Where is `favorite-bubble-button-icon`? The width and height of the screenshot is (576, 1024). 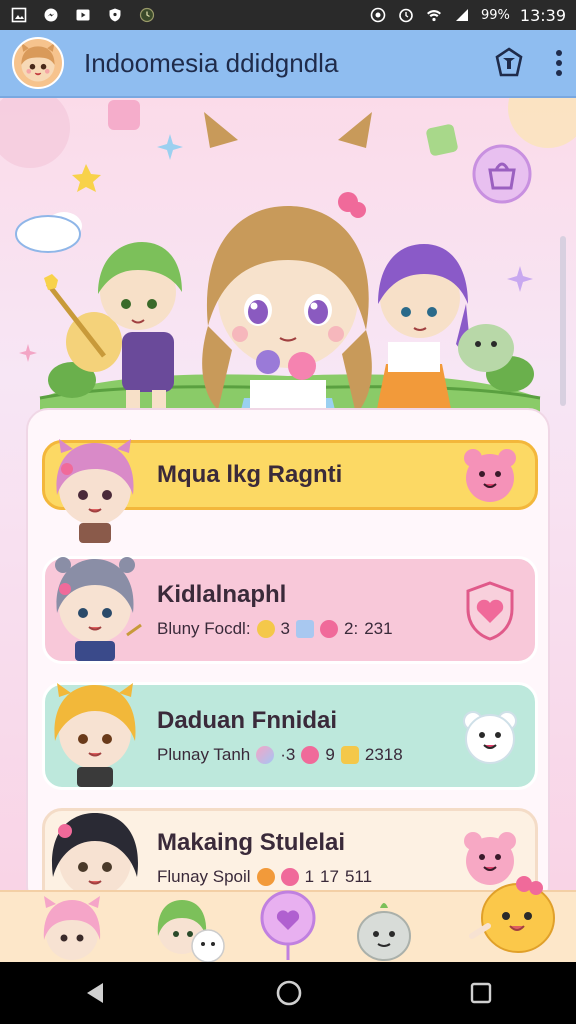
favorite-bubble-button-icon is located at coordinates (288, 926).